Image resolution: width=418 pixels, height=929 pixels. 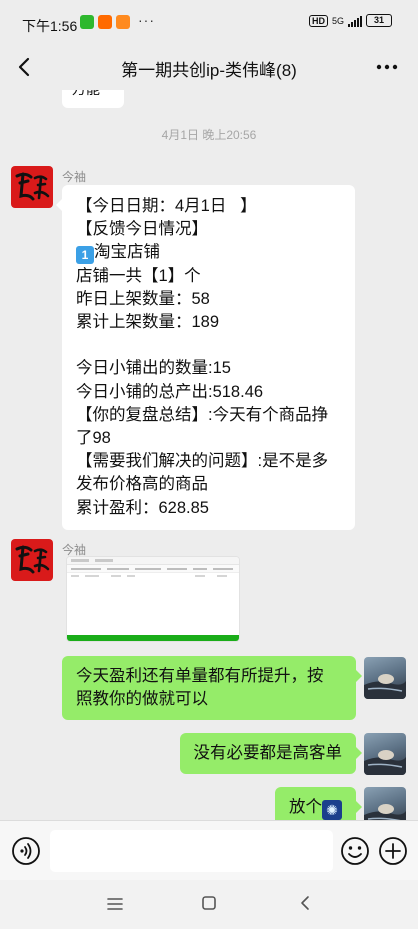 What do you see at coordinates (209, 70) in the screenshot?
I see `chat-title: 第一期共创ip-类伟峰(8)` at bounding box center [209, 70].